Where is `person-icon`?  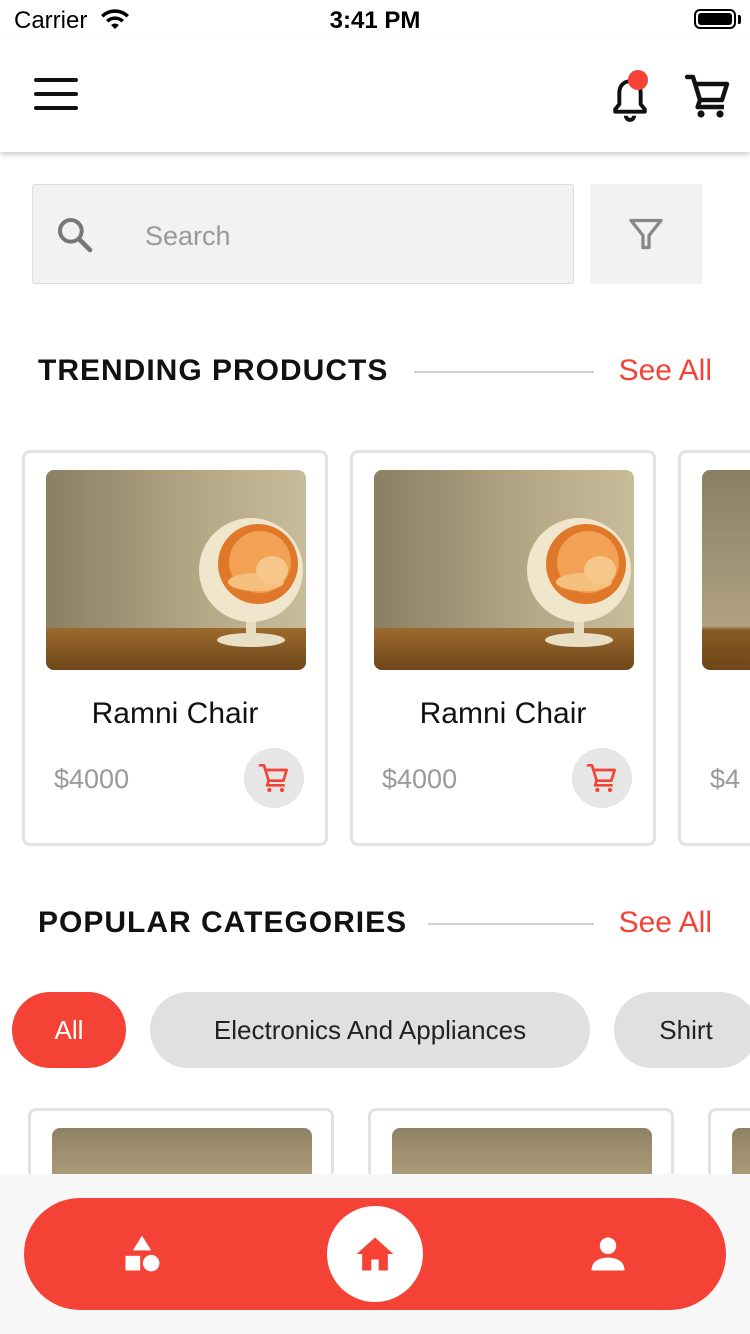 person-icon is located at coordinates (608, 1254).